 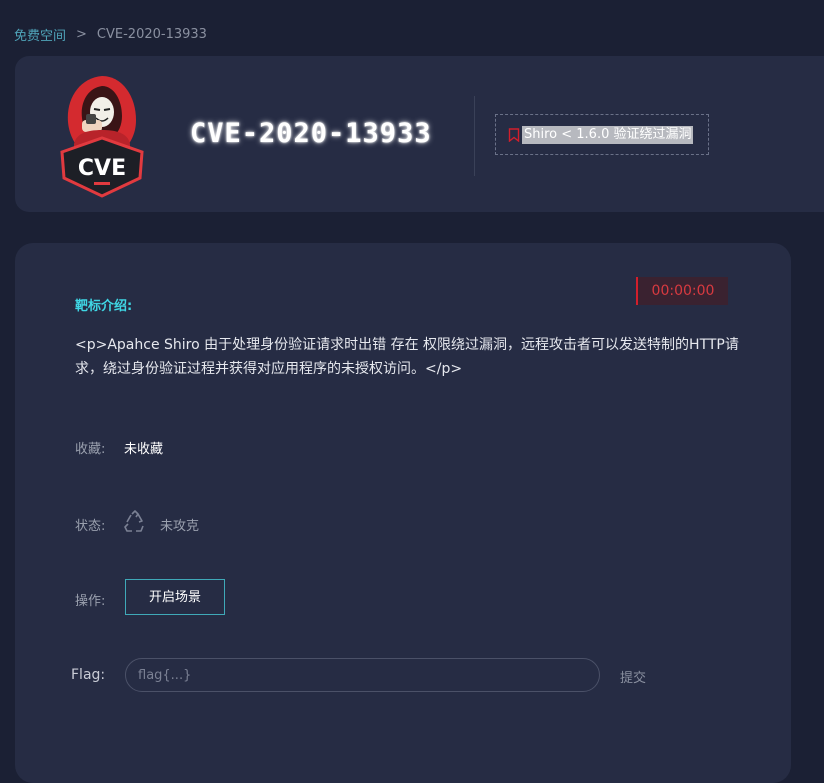 What do you see at coordinates (608, 135) in the screenshot?
I see `tag-label: Shiro < 1.6.0 验证绕过漏洞` at bounding box center [608, 135].